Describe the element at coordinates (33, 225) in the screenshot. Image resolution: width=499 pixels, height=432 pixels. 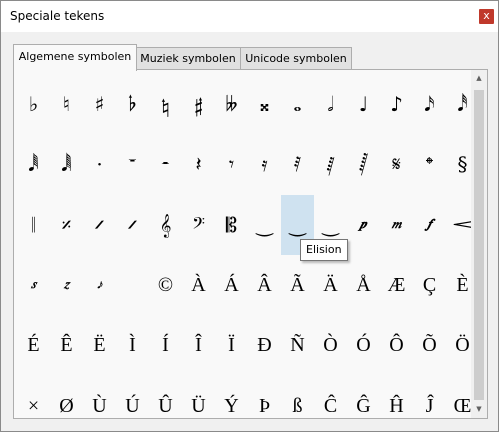
I see `symbol-cell: 𝄁` at that location.